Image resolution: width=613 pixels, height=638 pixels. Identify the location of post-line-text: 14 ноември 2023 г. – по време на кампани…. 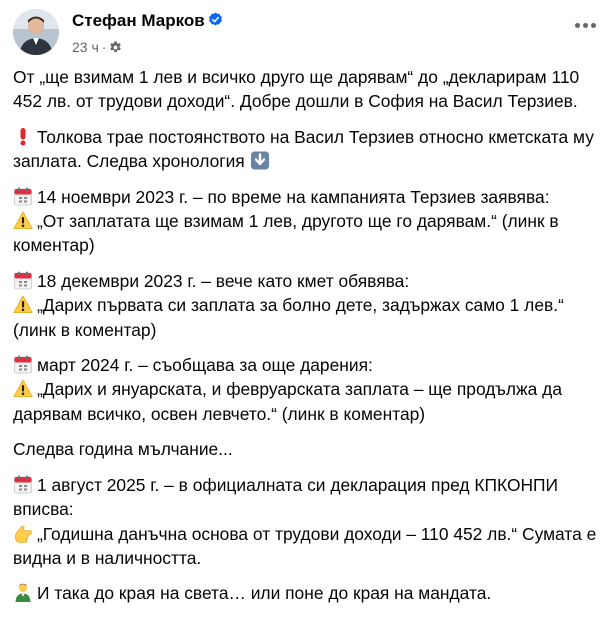
(293, 196).